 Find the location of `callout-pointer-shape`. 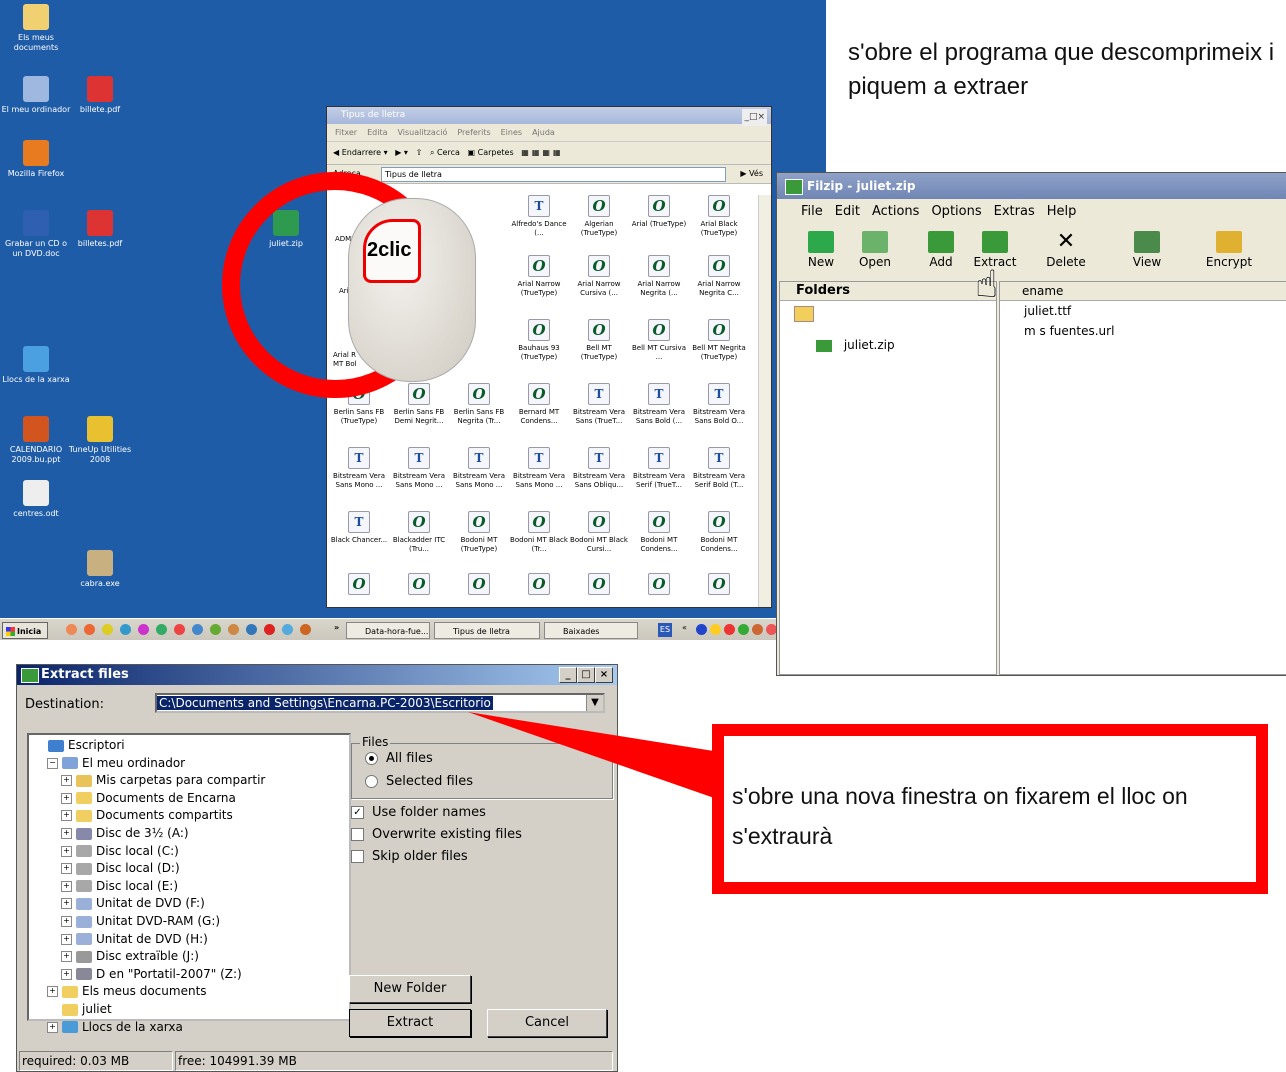

callout-pointer-shape is located at coordinates (594, 756).